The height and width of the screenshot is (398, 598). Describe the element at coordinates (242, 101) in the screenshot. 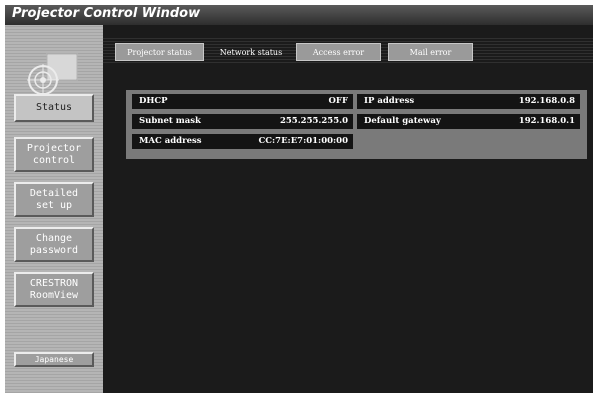

I see `dhcp-row: DHCP OFF` at that location.